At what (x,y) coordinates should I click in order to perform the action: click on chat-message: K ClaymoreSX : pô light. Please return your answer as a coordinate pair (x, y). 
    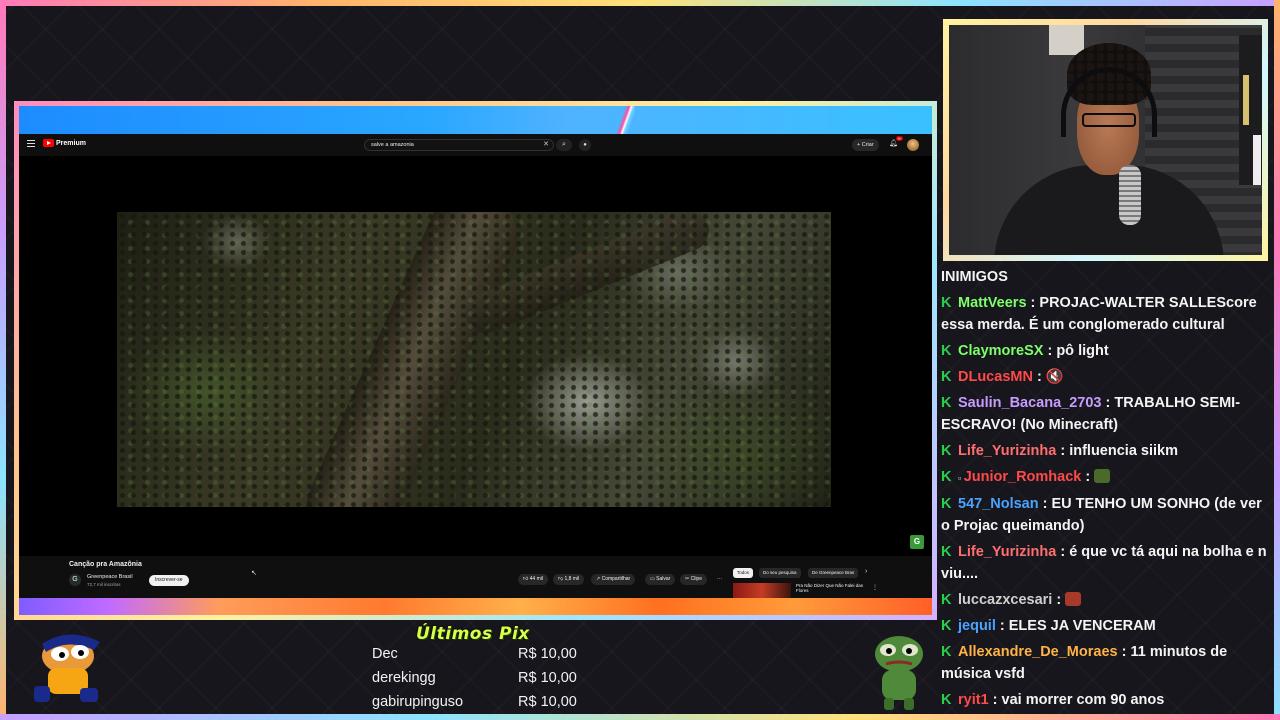
    Looking at the image, I should click on (1106, 351).